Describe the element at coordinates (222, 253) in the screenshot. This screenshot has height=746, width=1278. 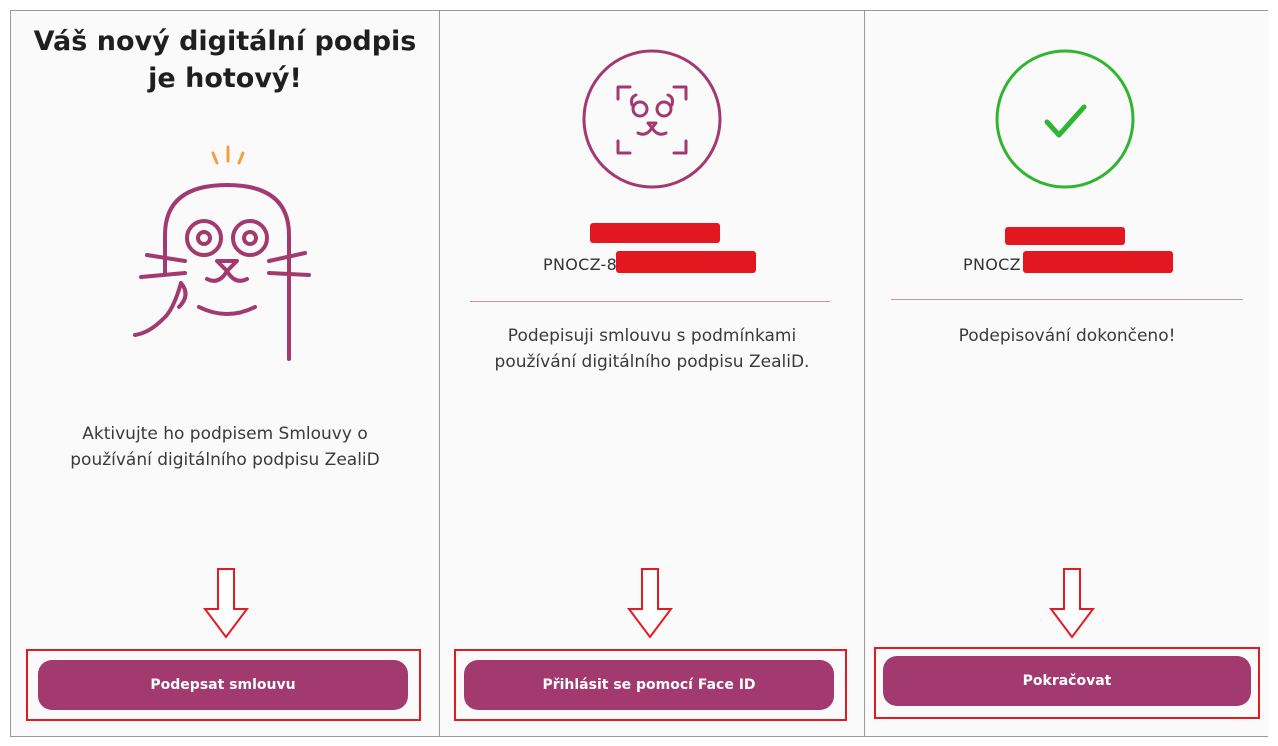
I see `seal-mascot-icon` at that location.